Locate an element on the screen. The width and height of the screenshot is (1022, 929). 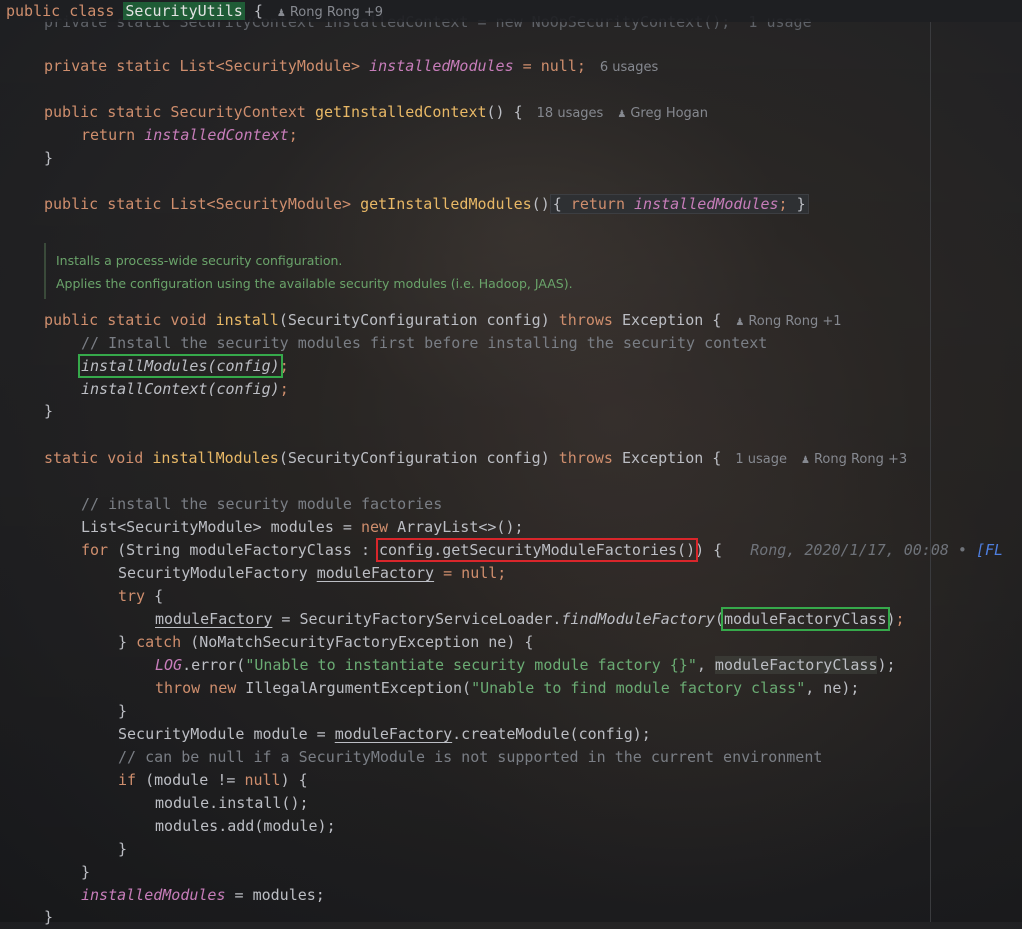
author-hint: ♟ Rong Rong +1 is located at coordinates (788, 321).